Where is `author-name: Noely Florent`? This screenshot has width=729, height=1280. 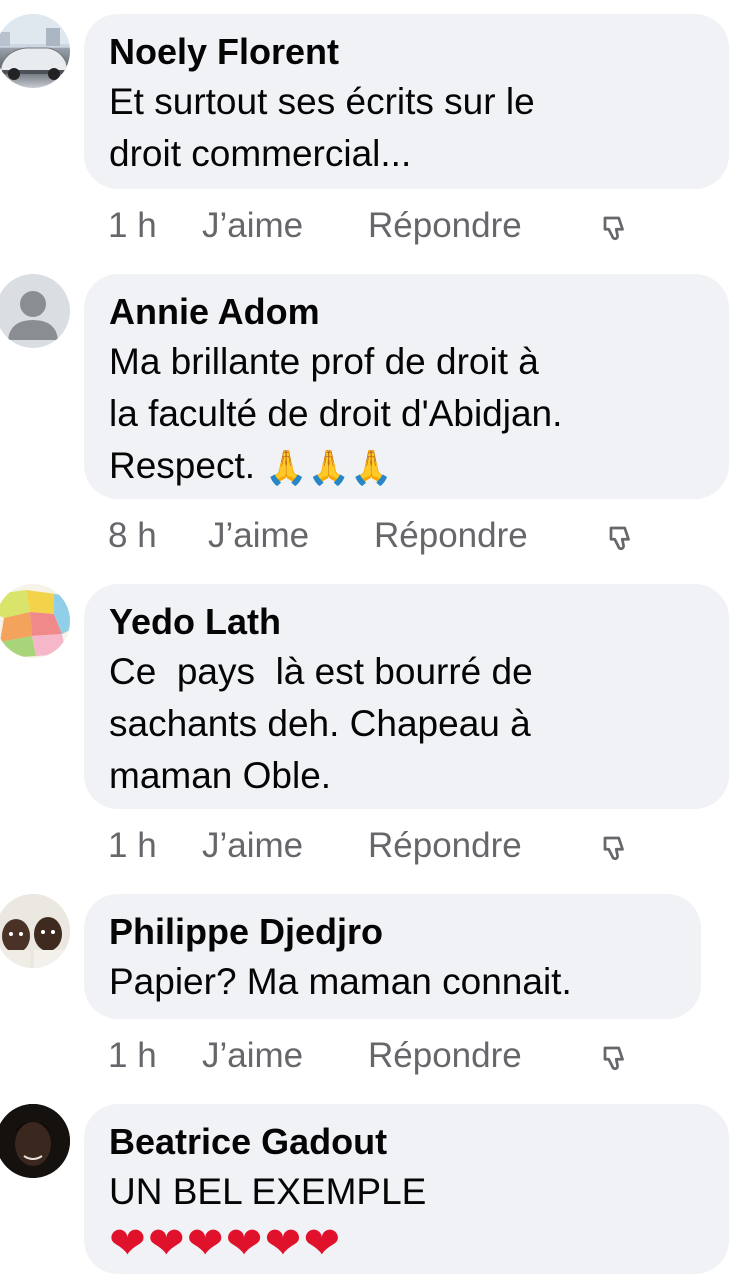 author-name: Noely Florent is located at coordinates (406, 52).